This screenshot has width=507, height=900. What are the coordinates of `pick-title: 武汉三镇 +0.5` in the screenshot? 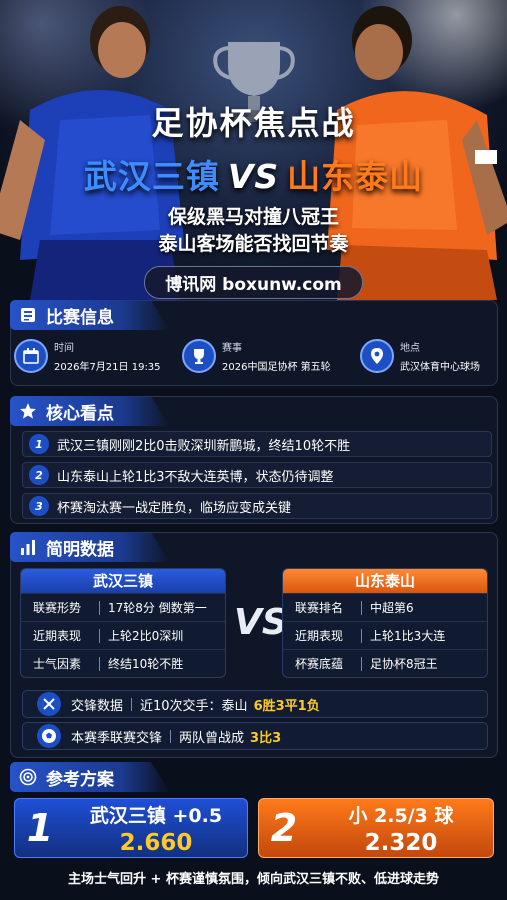 It's located at (156, 815).